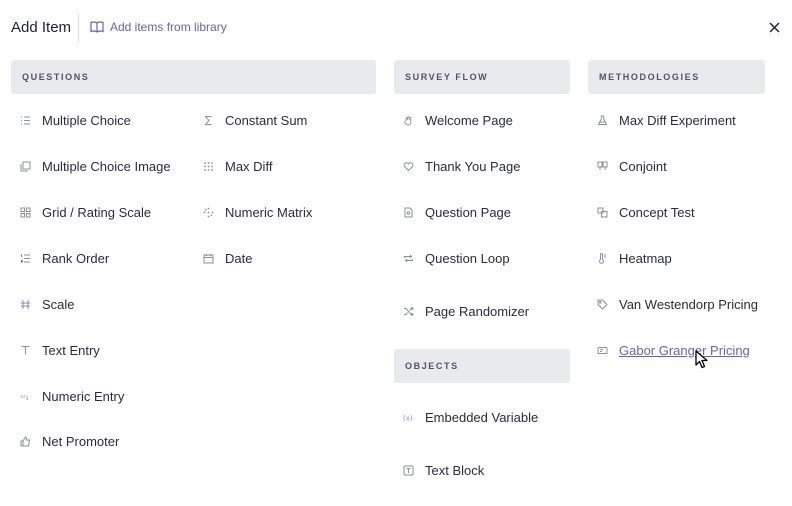 The height and width of the screenshot is (506, 792). Describe the element at coordinates (602, 258) in the screenshot. I see `thermometer-icon` at that location.